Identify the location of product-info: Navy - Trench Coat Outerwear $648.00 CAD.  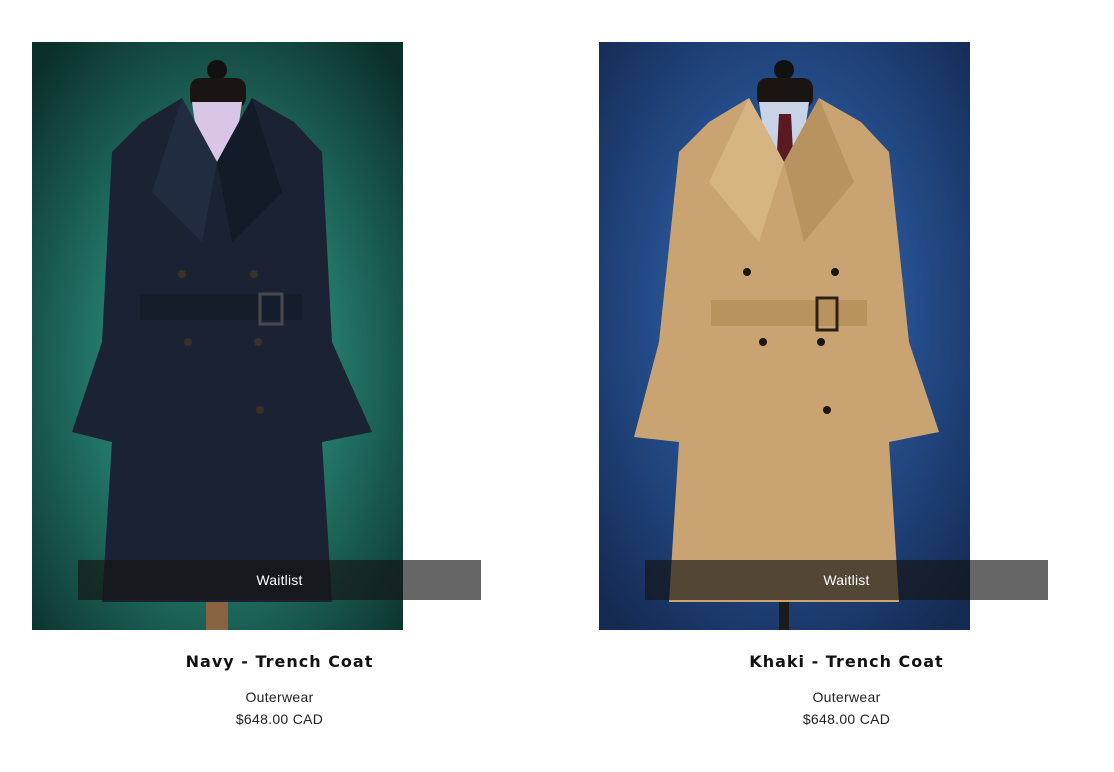
(279, 689).